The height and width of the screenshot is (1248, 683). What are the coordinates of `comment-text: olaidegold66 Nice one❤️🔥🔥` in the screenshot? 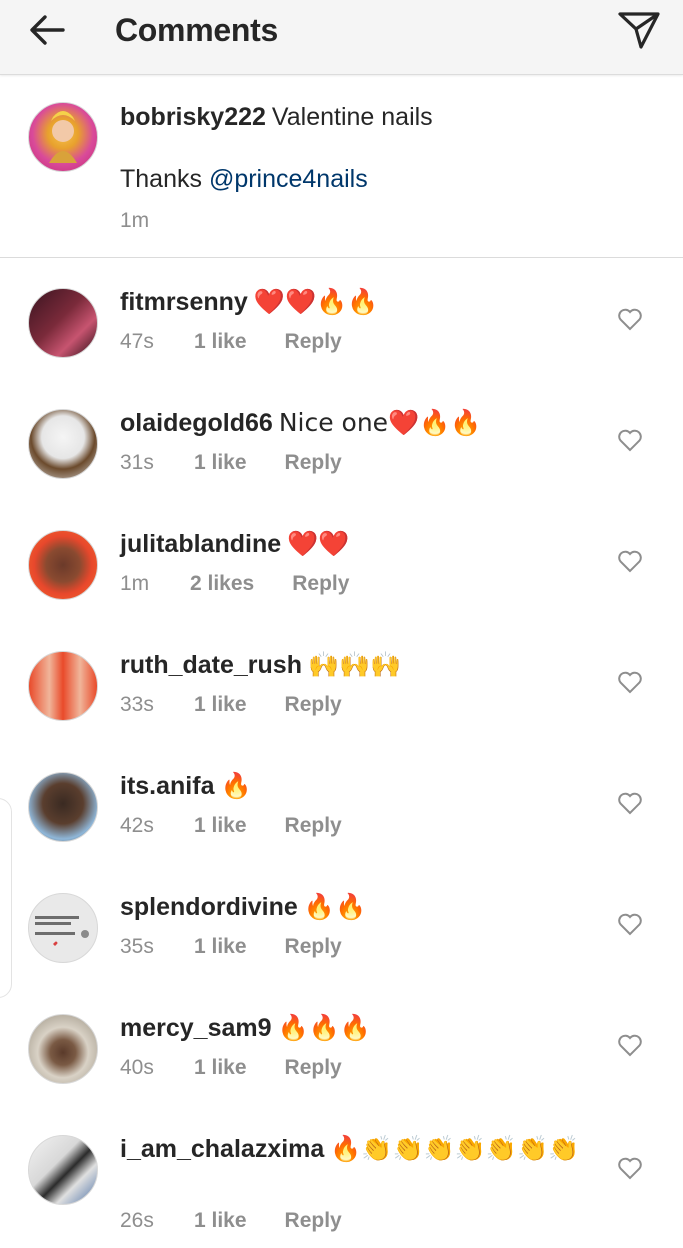 It's located at (355, 423).